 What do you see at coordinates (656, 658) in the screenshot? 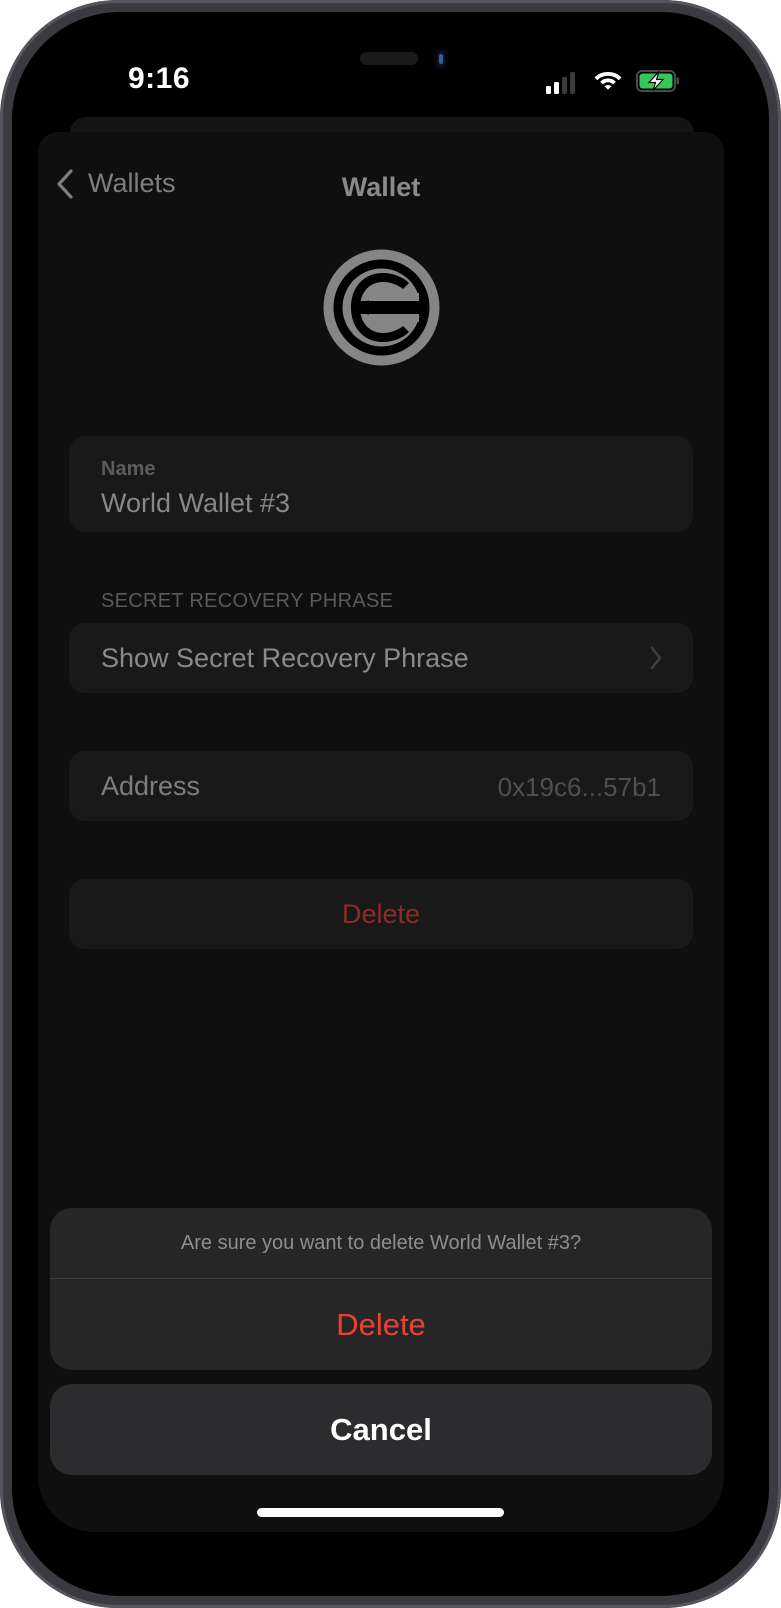
I see `chevron-right-icon` at bounding box center [656, 658].